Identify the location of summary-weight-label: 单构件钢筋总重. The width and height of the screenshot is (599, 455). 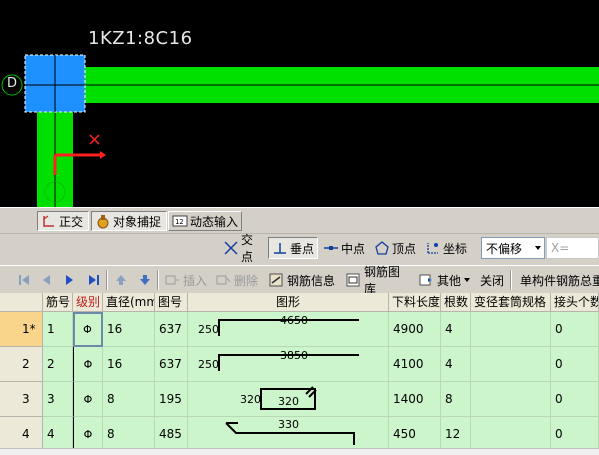
(559, 280).